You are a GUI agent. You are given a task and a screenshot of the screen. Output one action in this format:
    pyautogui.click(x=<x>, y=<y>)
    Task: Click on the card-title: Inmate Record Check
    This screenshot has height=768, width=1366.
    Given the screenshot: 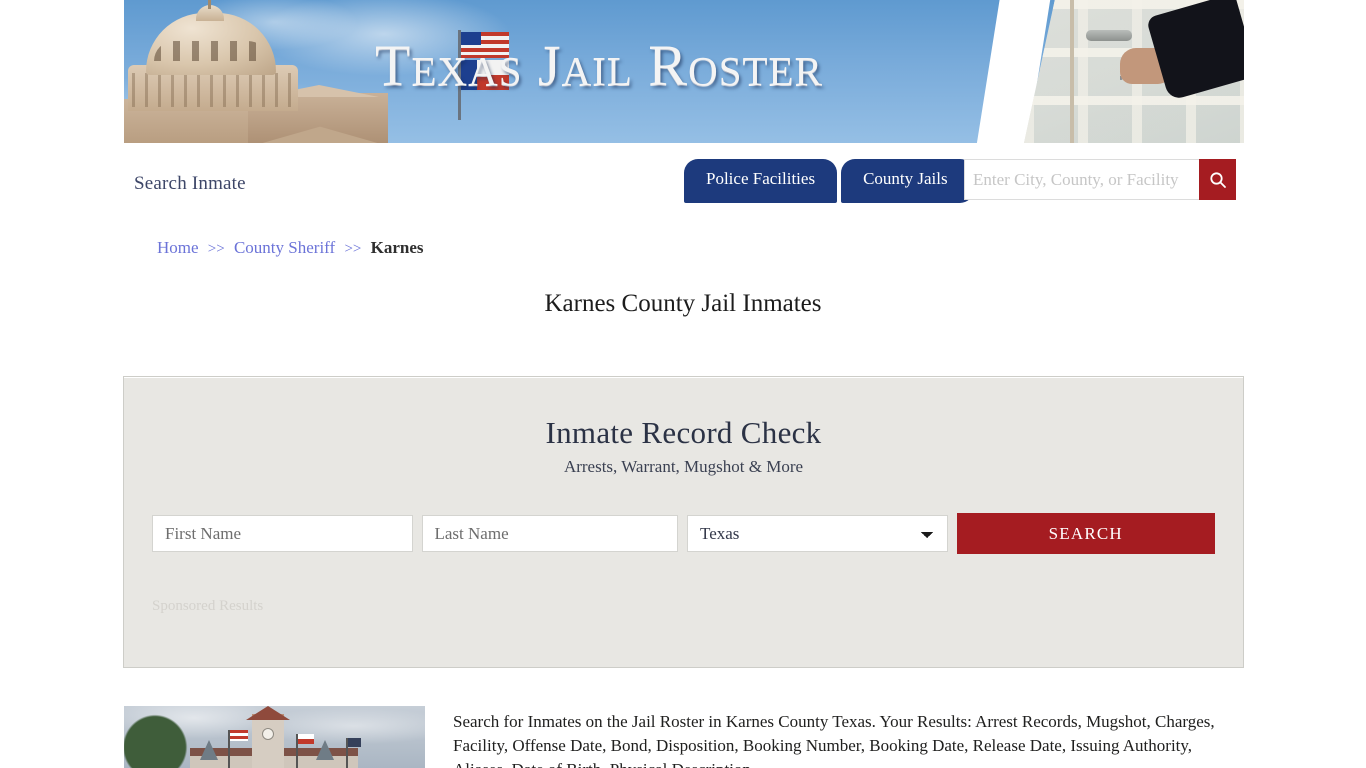 What is the action you would take?
    pyautogui.click(x=683, y=432)
    